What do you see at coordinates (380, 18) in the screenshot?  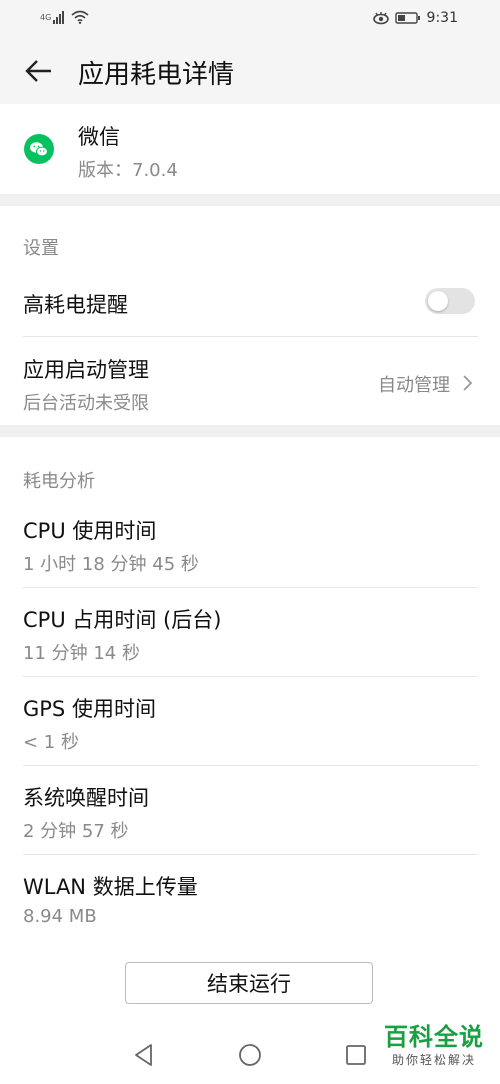 I see `eye-comfort-icon` at bounding box center [380, 18].